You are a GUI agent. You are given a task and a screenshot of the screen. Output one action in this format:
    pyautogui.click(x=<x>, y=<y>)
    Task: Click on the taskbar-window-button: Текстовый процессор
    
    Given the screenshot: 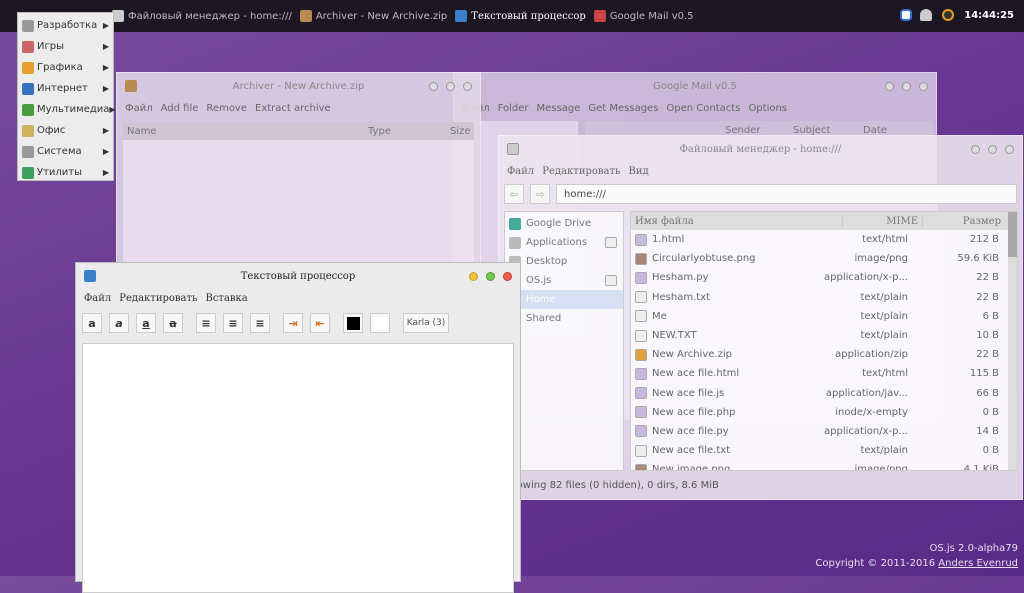 What is the action you would take?
    pyautogui.click(x=520, y=16)
    